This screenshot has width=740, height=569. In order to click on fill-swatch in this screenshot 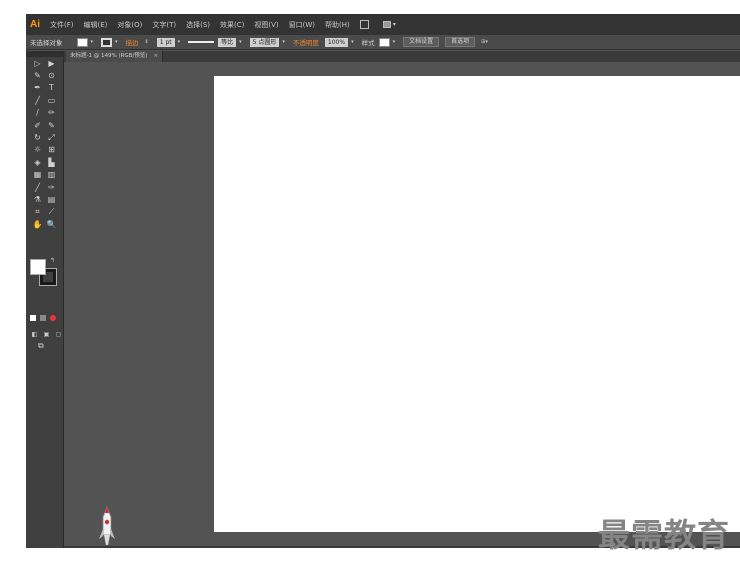, I will do `click(38, 267)`.